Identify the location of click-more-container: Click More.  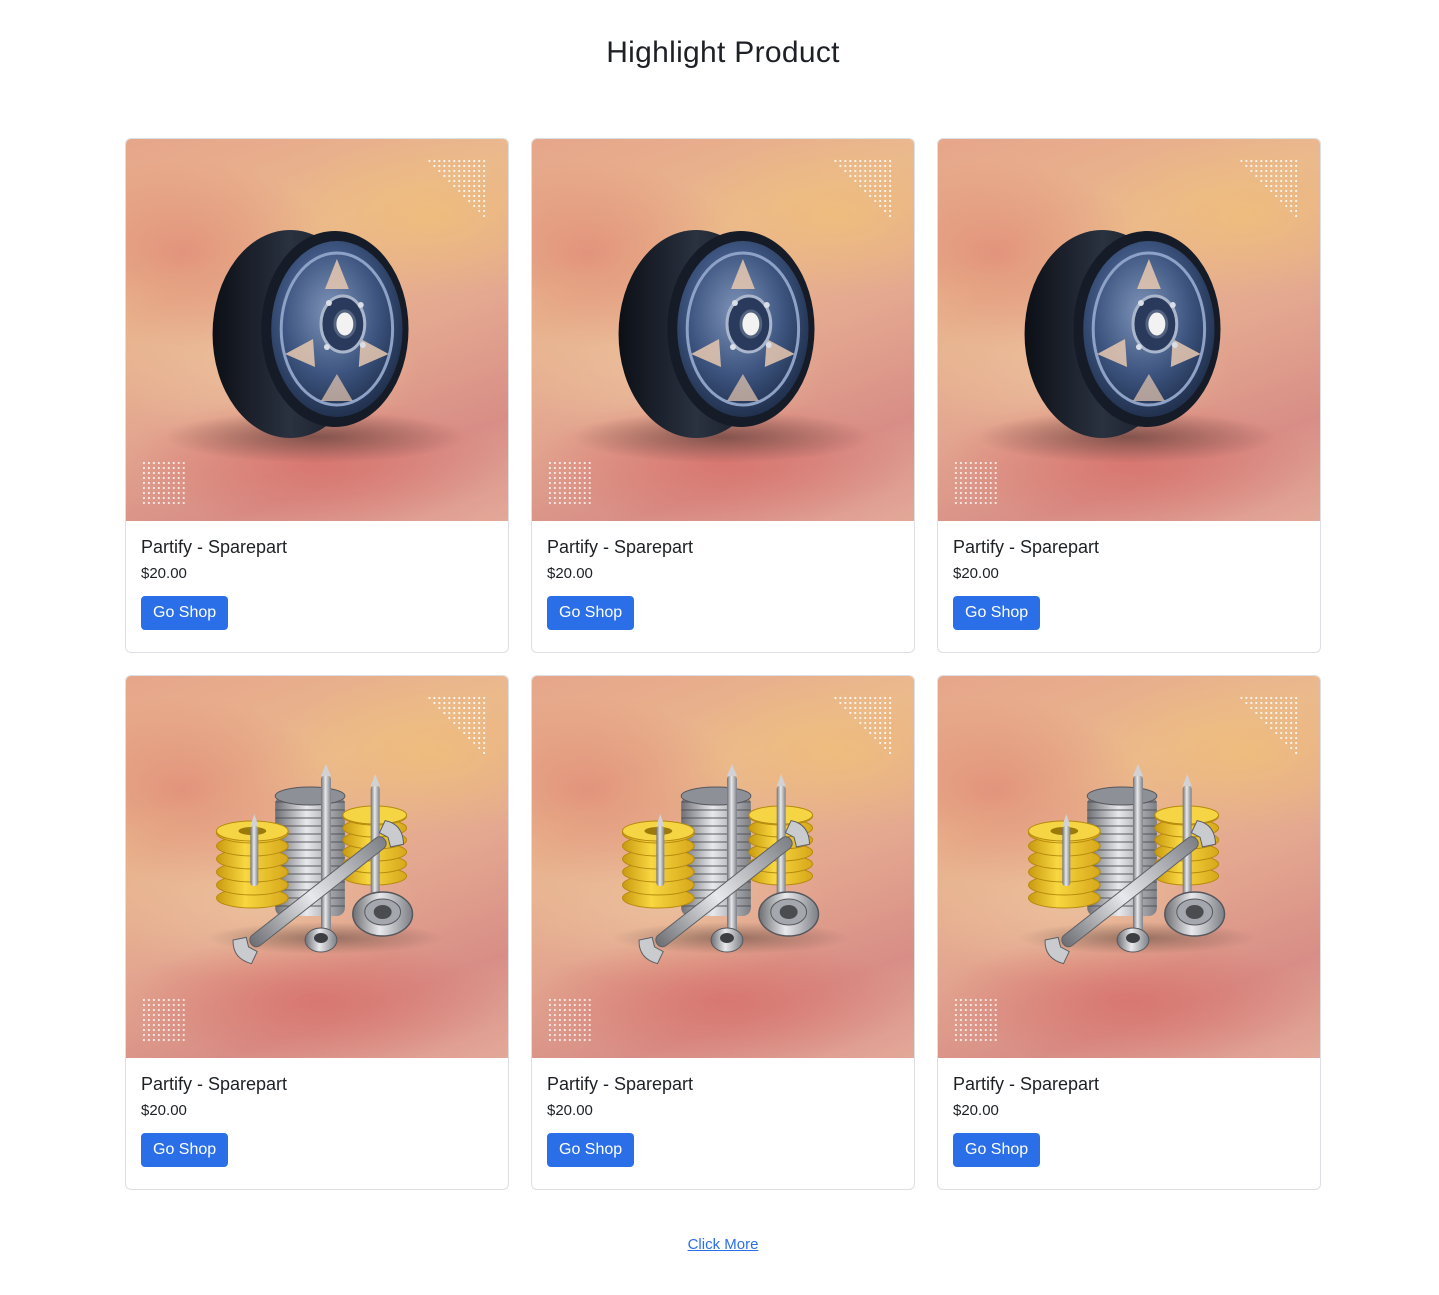
(719, 1244).